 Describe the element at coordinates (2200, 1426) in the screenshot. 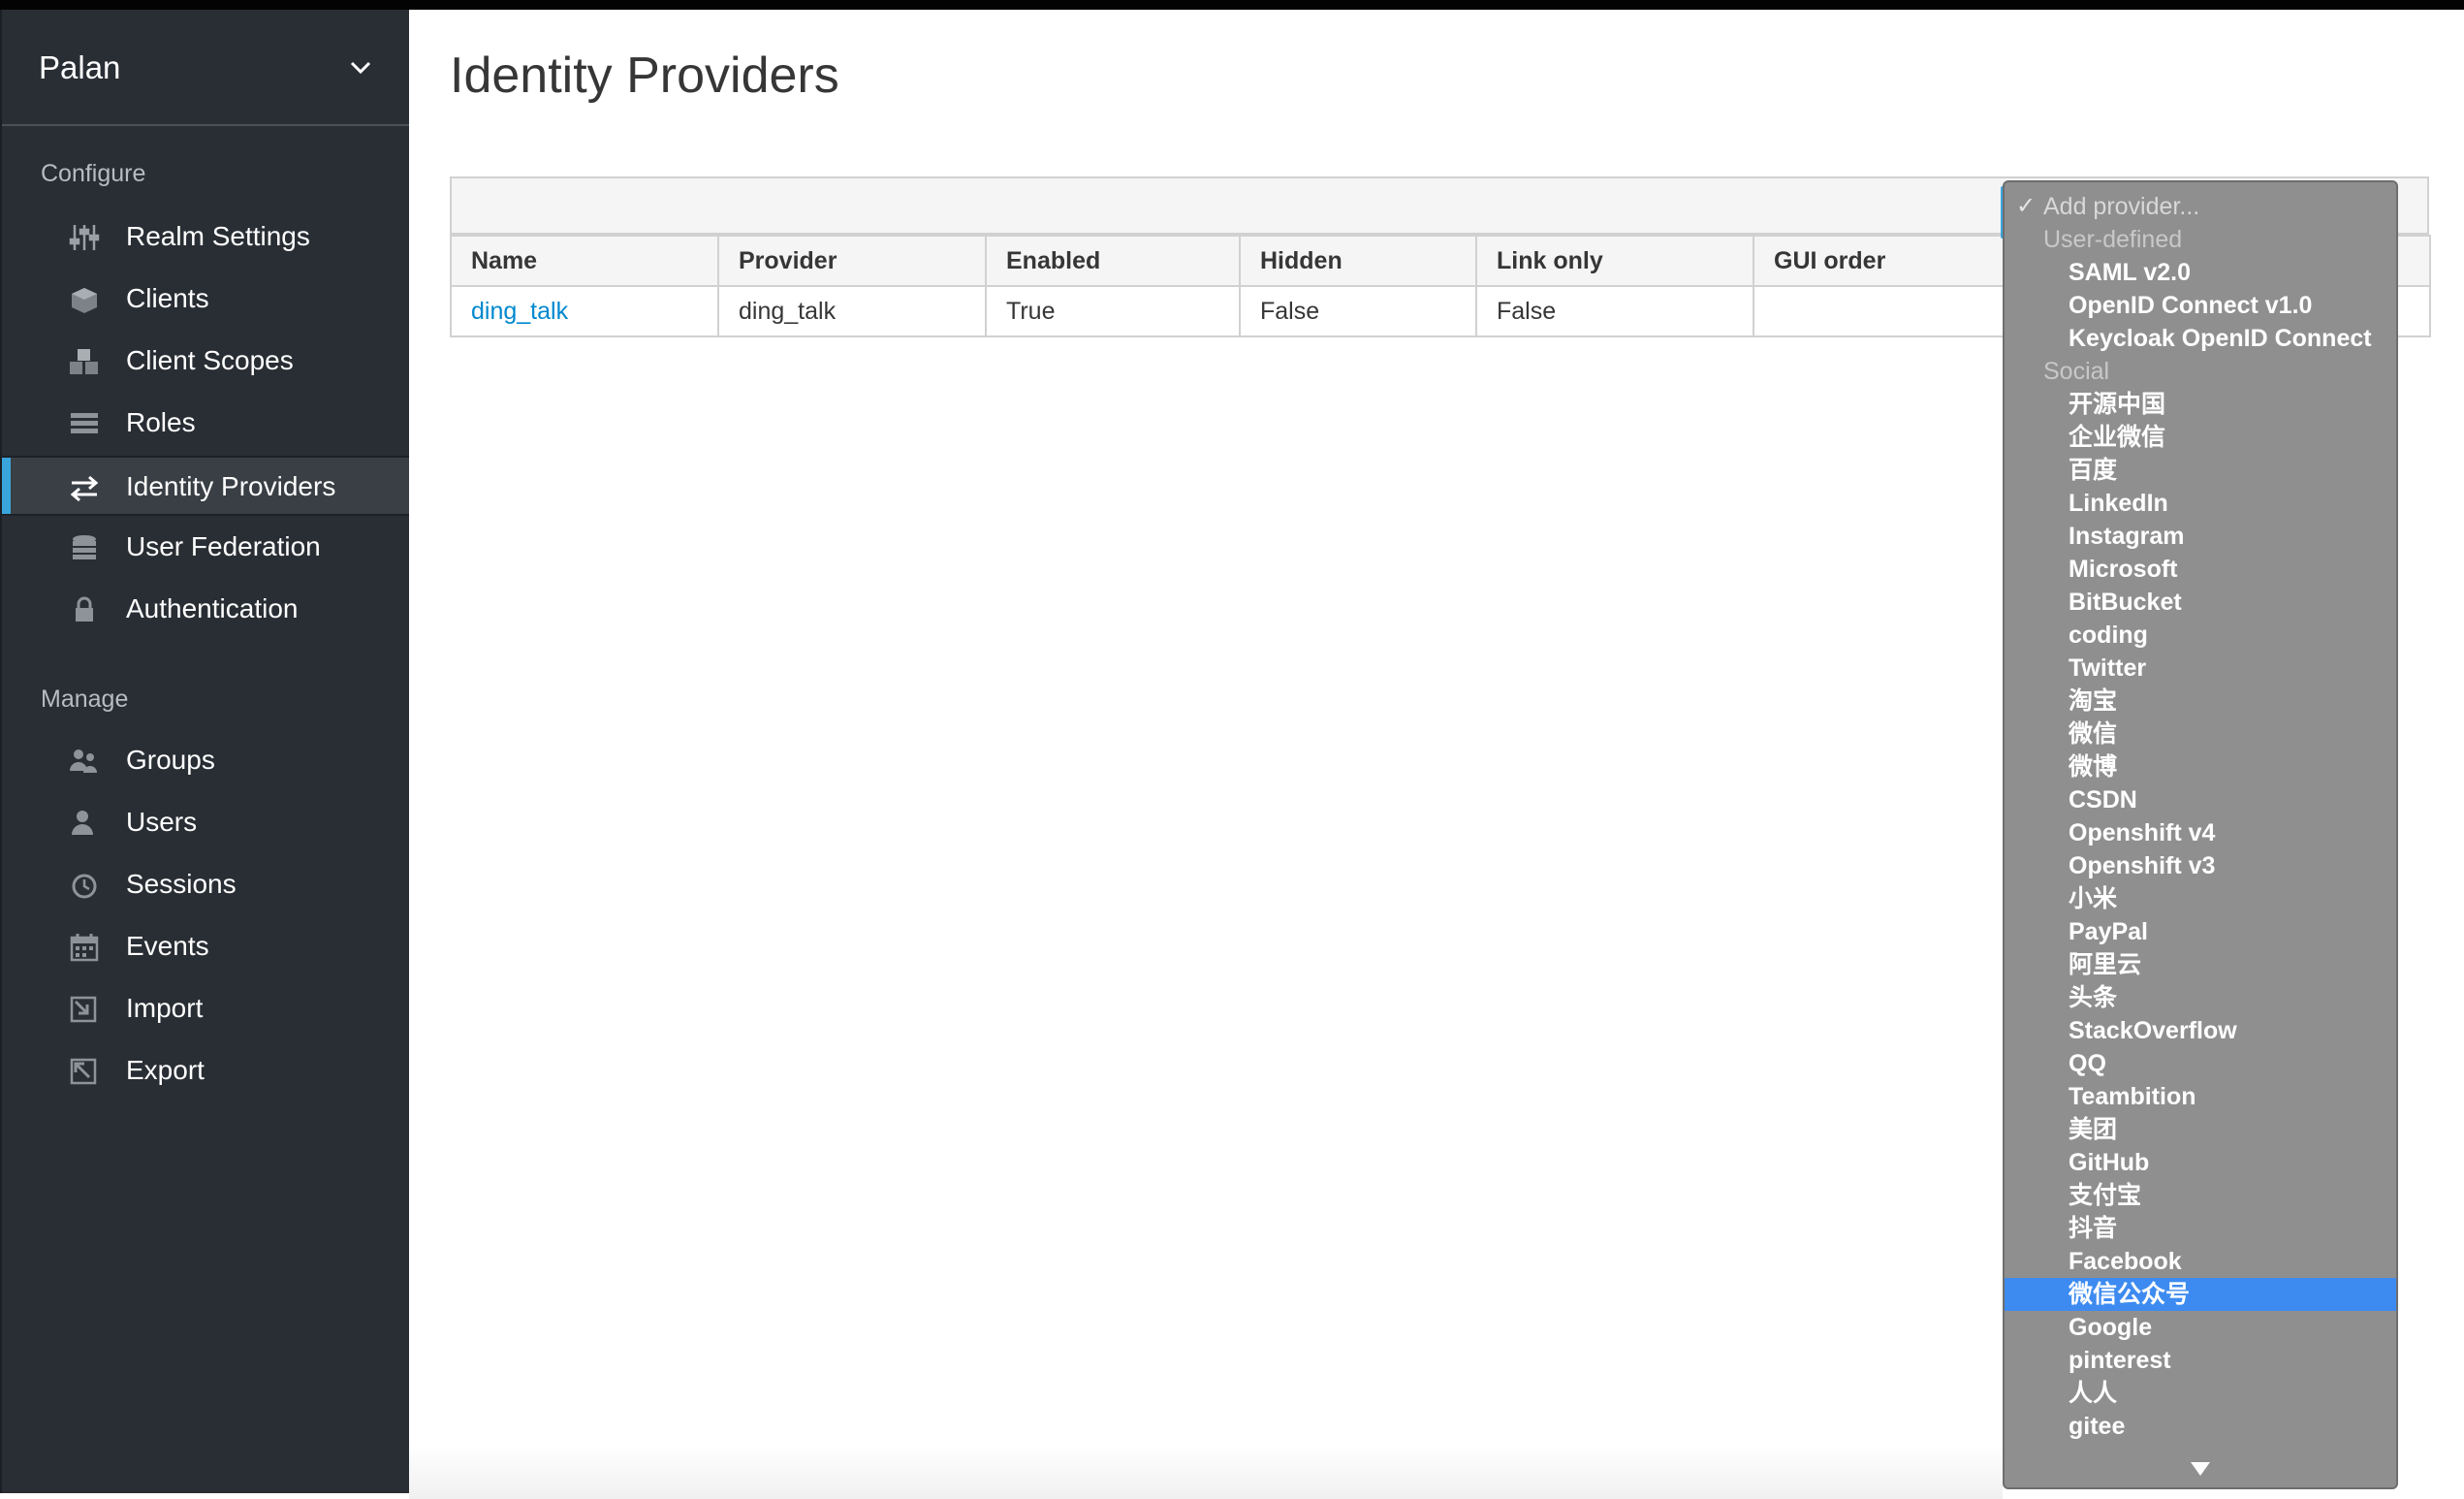

I see `dropdown-option: gitee` at that location.